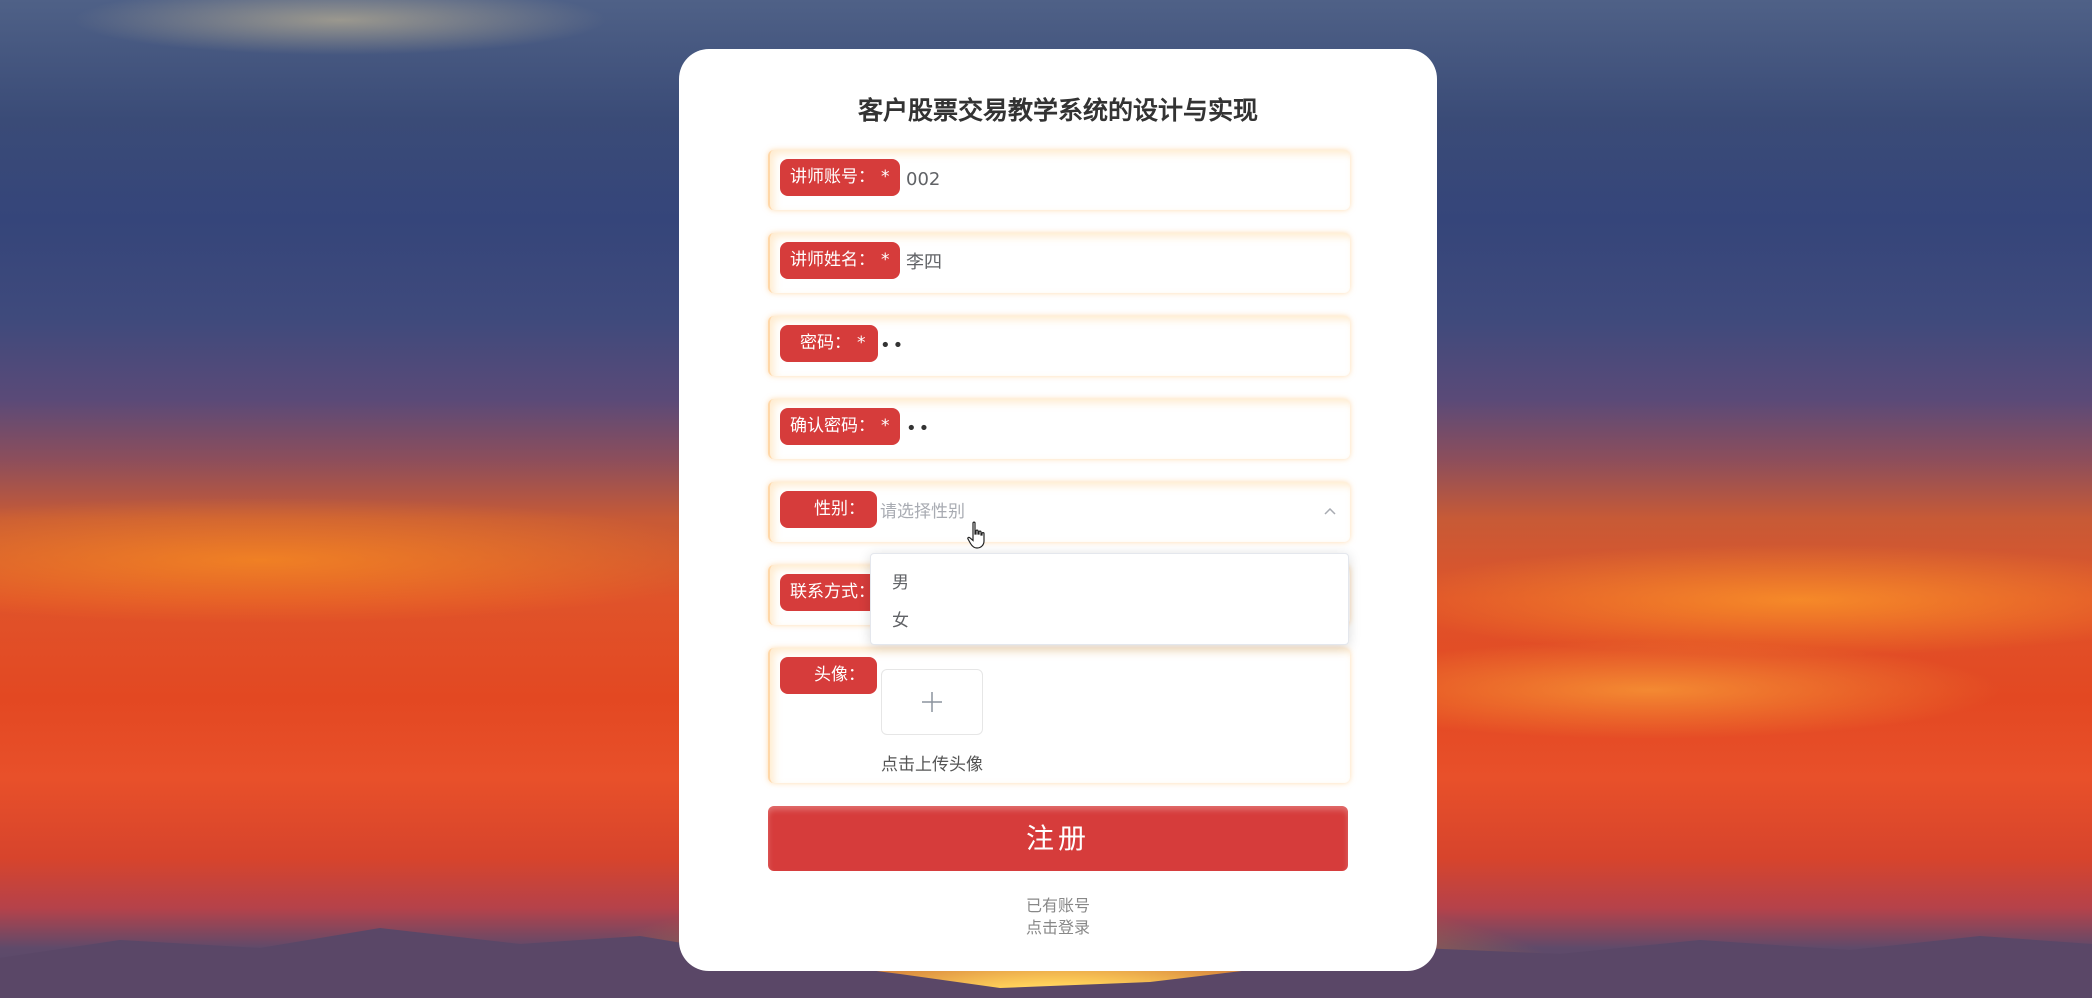  Describe the element at coordinates (839, 509) in the screenshot. I see `gender-label-text: 性别：` at that location.